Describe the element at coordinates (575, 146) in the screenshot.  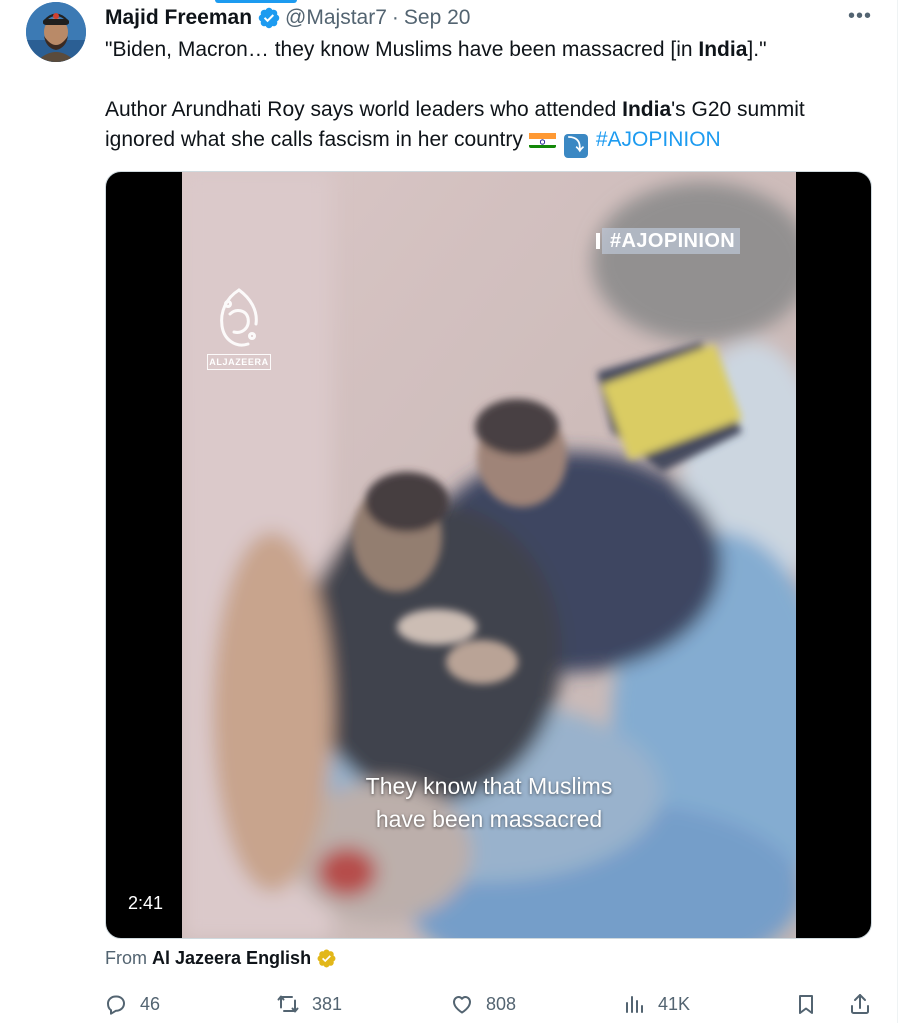
I see `arrow-down-right-icon: ⤵` at that location.